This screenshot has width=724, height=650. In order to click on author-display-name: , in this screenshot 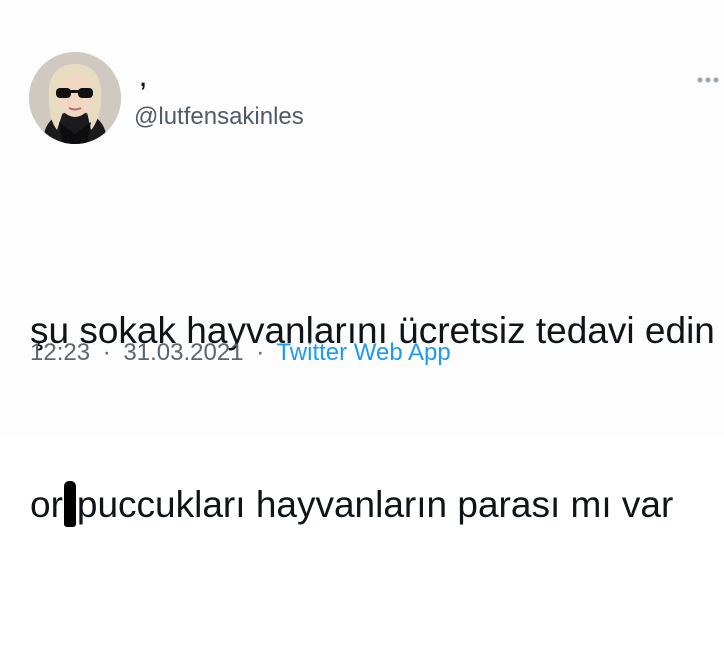, I will do `click(143, 79)`.